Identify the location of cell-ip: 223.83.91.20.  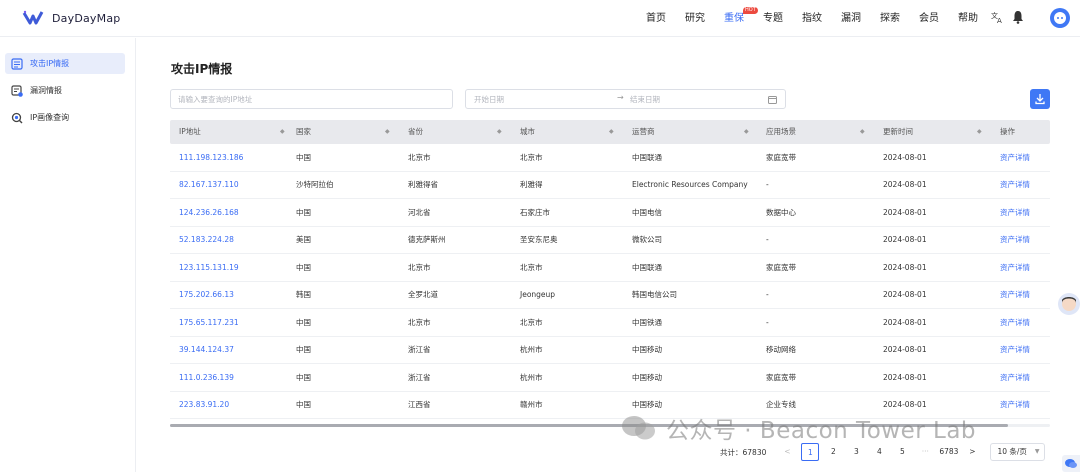
(228, 404).